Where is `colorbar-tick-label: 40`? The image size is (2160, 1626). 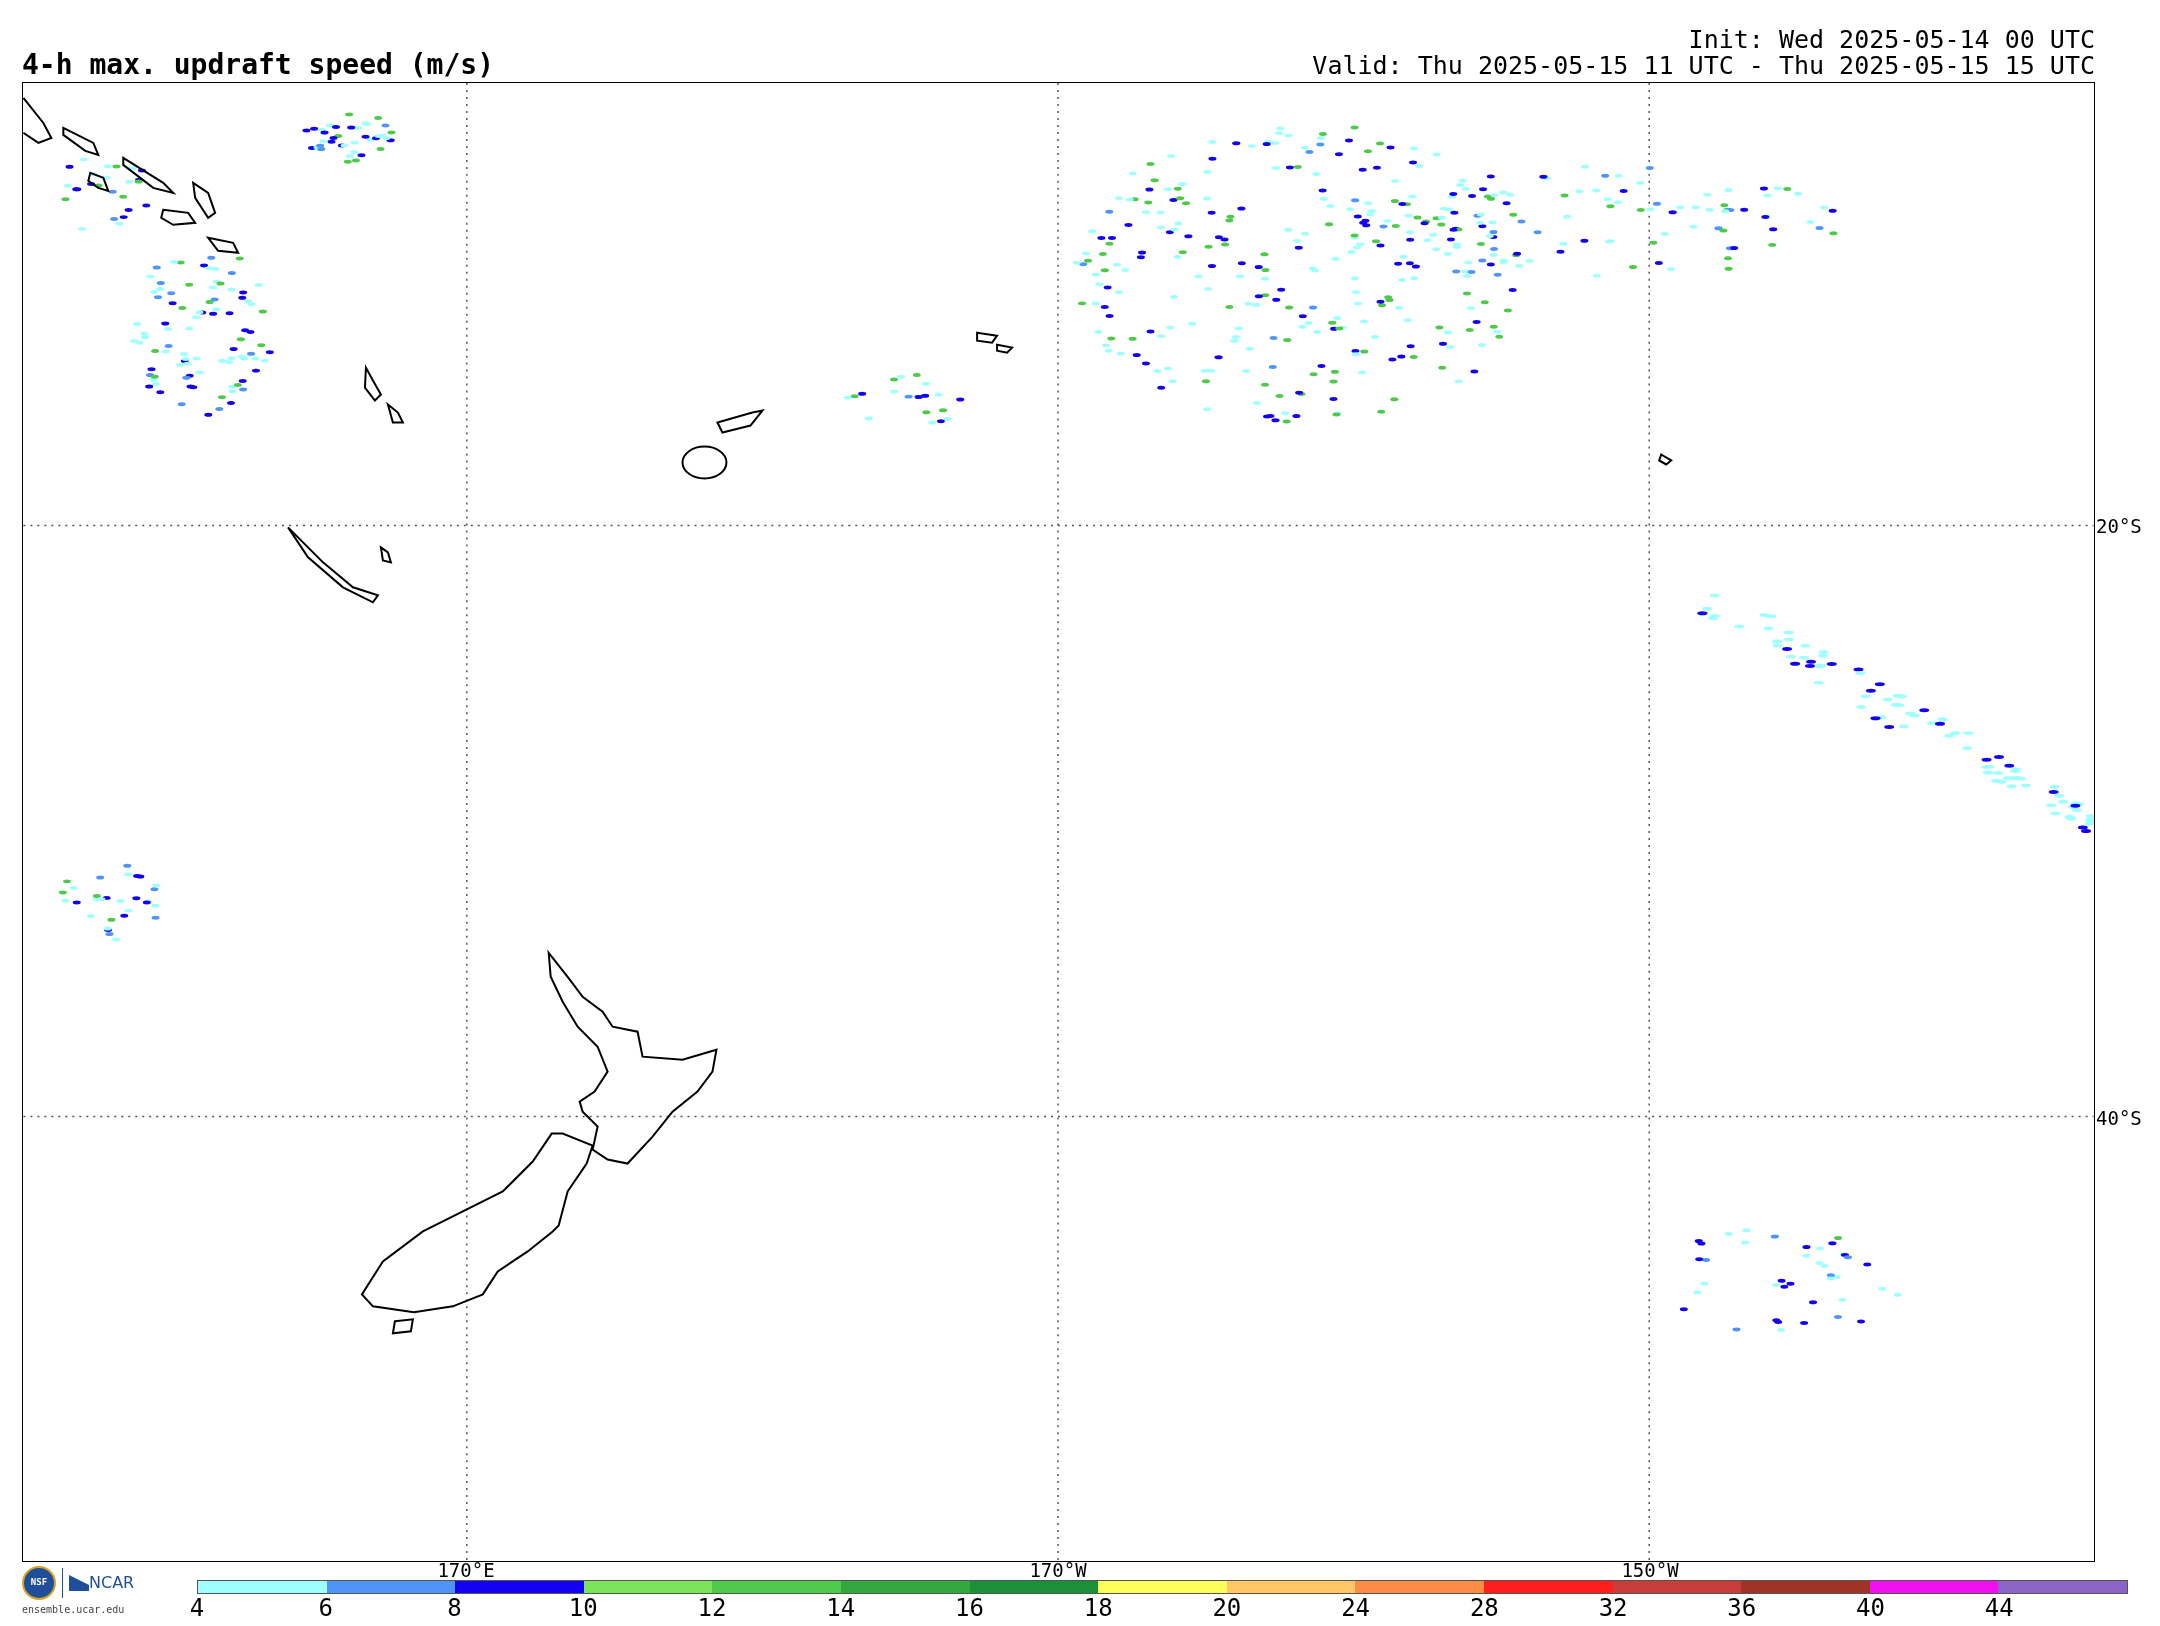 colorbar-tick-label: 40 is located at coordinates (1870, 1608).